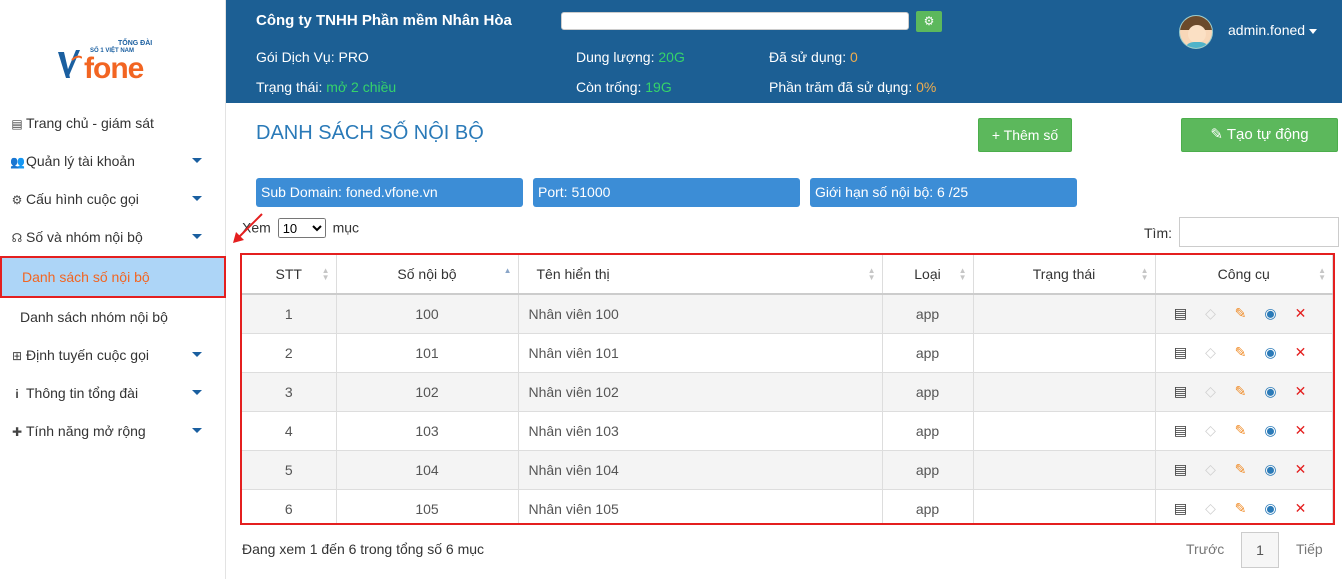 The image size is (1342, 579). Describe the element at coordinates (1309, 549) in the screenshot. I see `pagination-next: Tiếp` at that location.